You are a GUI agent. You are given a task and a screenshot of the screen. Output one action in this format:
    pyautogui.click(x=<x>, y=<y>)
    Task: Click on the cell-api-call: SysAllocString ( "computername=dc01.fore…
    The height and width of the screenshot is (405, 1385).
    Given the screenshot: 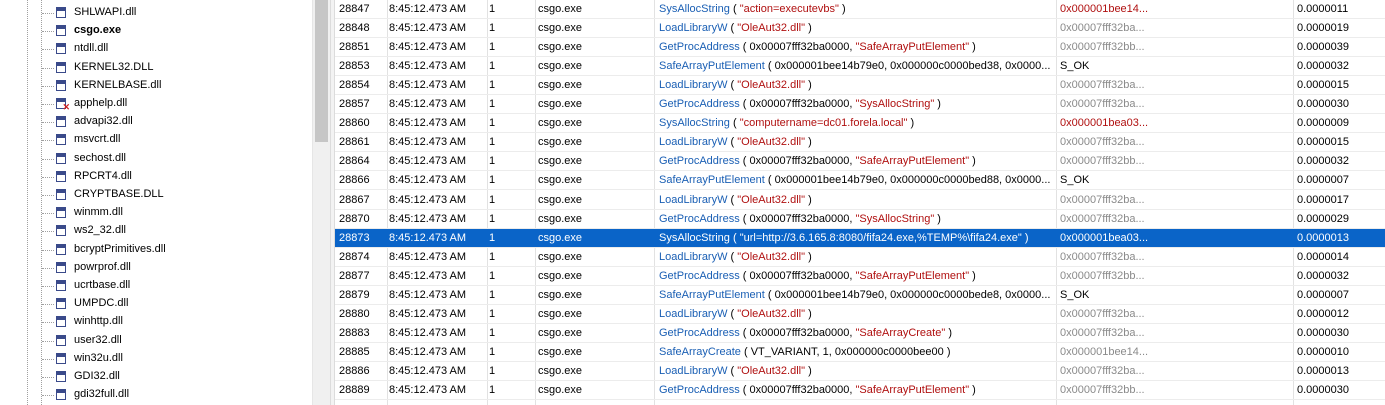 What is the action you would take?
    pyautogui.click(x=856, y=123)
    